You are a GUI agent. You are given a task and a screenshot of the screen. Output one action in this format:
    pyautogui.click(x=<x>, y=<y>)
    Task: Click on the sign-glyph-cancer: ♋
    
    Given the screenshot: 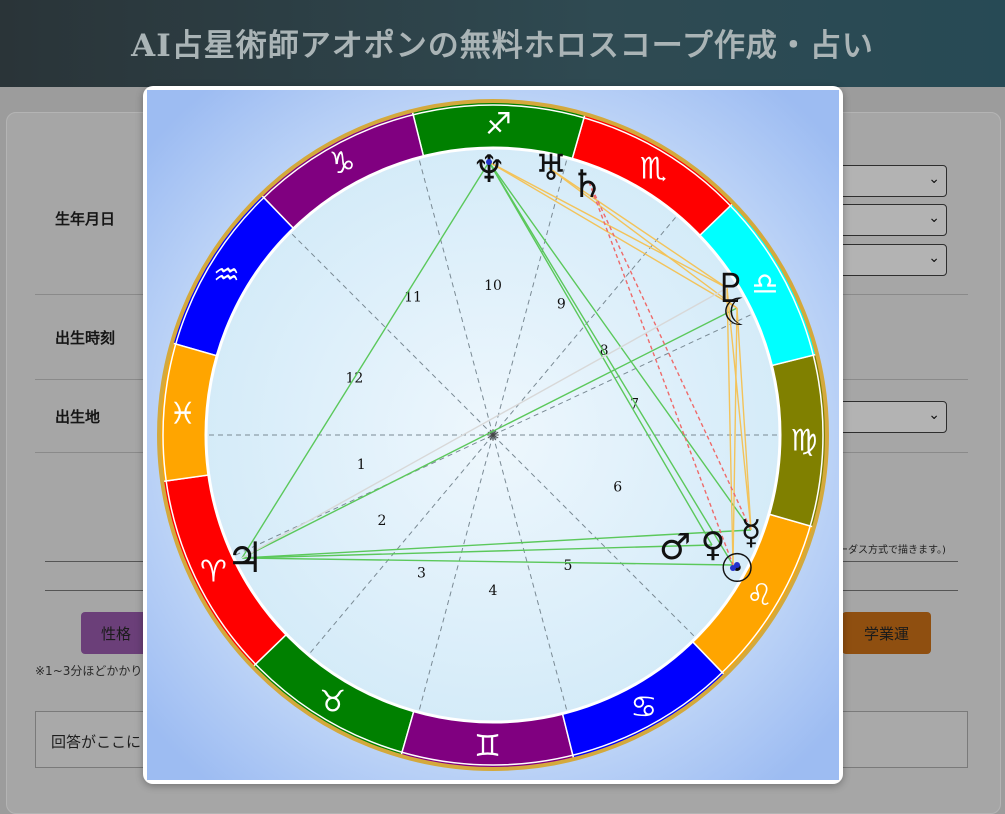 What is the action you would take?
    pyautogui.click(x=643, y=707)
    